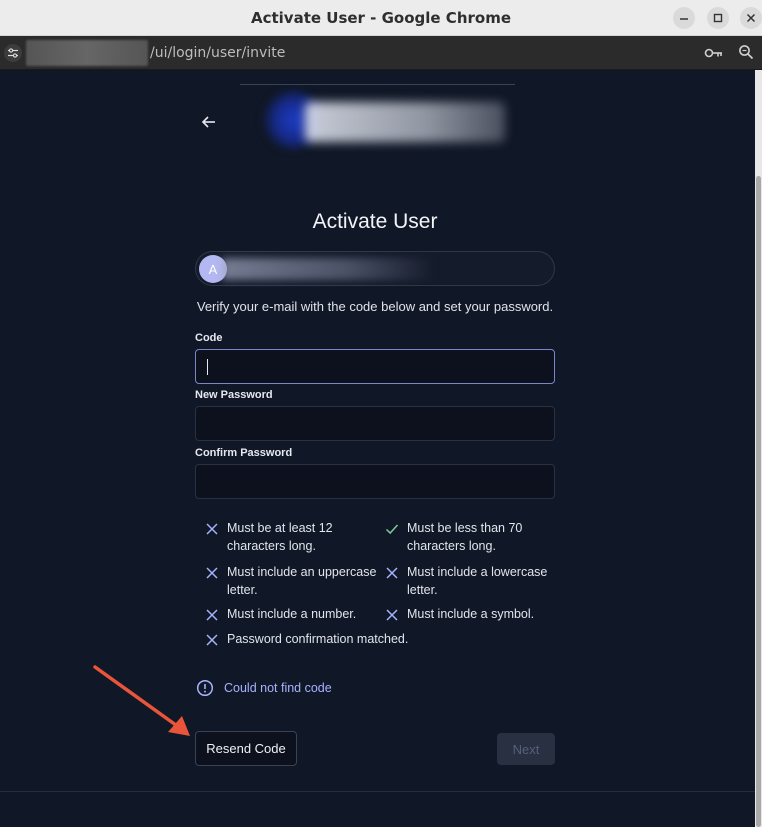  I want to click on redacted-email, so click(327, 269).